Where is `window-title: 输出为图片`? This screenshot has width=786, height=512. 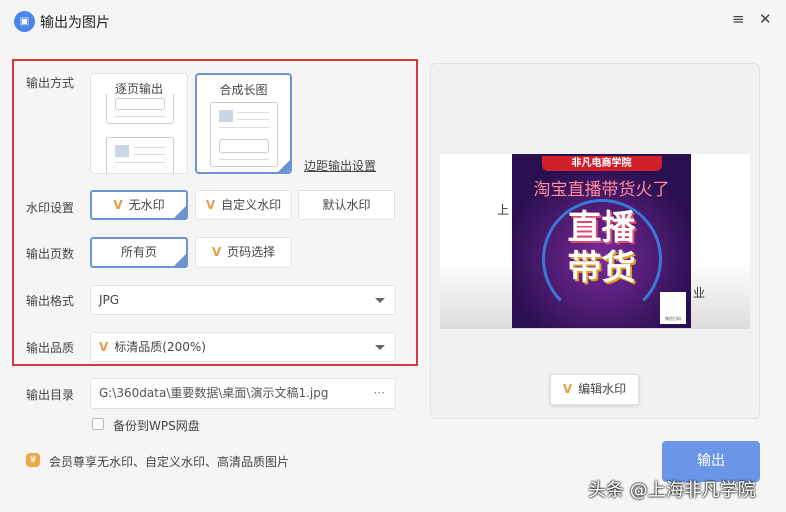
window-title: 输出为图片 is located at coordinates (75, 23).